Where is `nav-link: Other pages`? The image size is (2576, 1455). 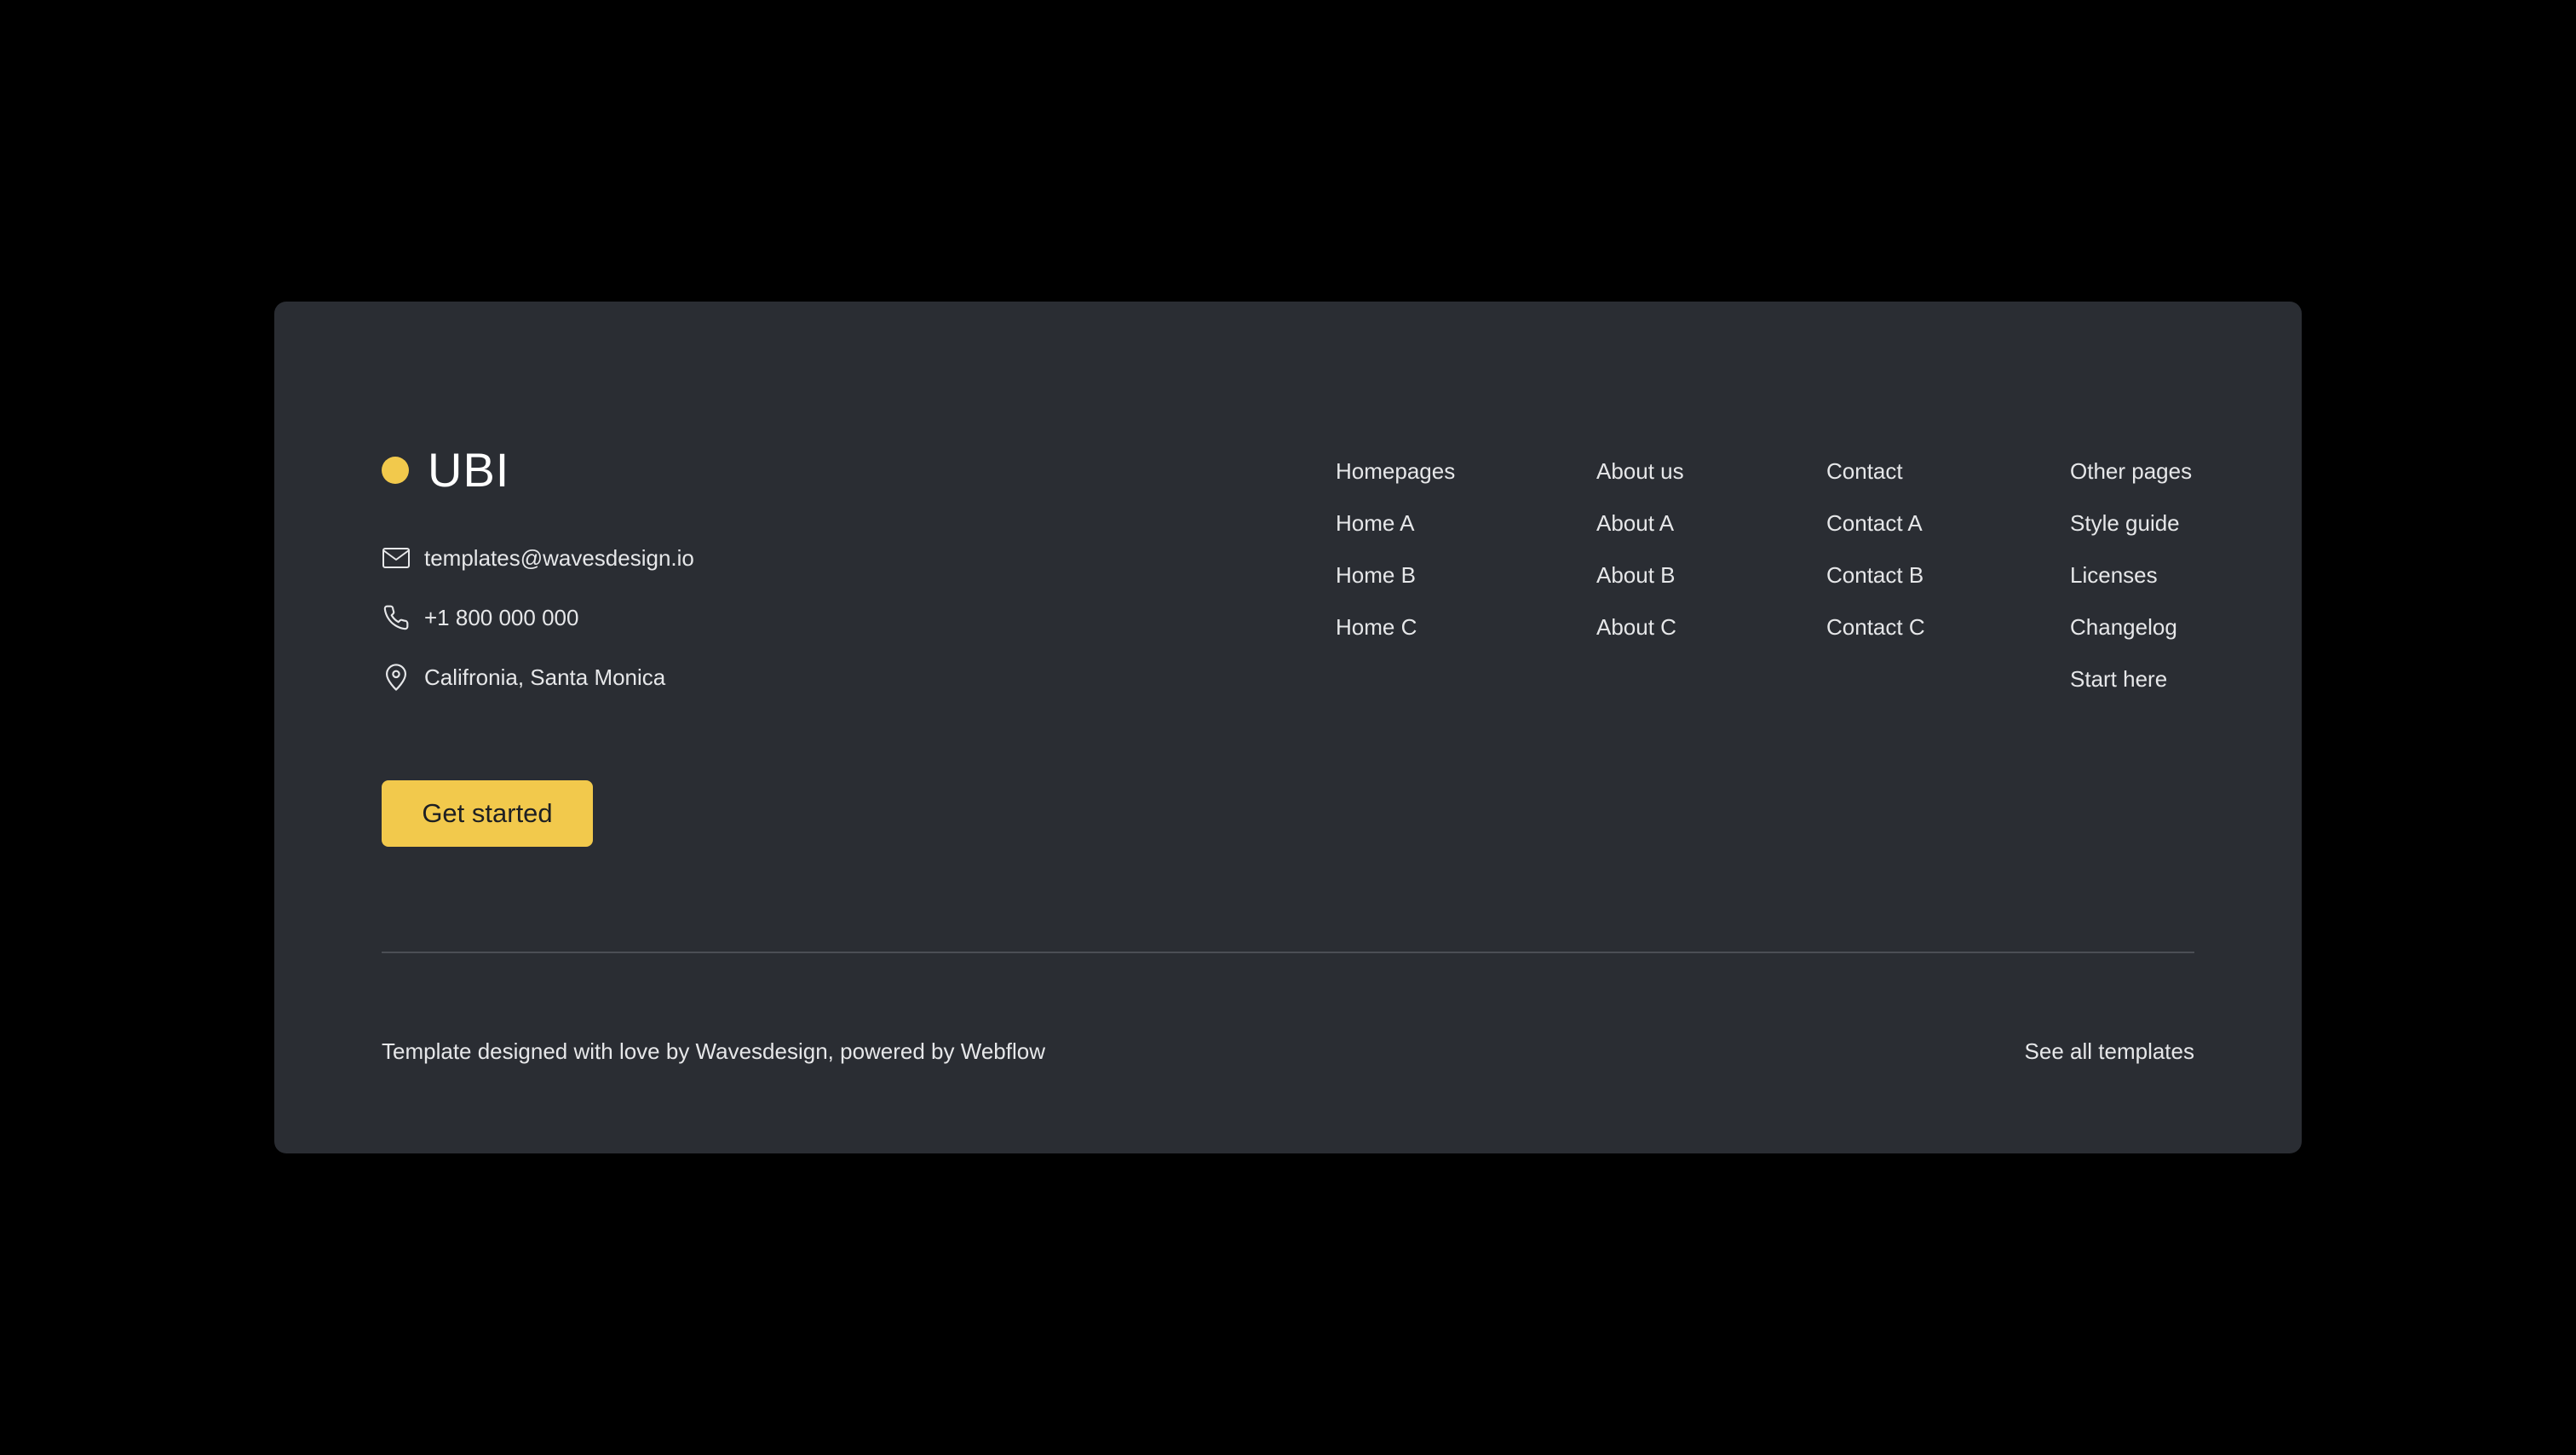
nav-link: Other pages is located at coordinates (2131, 486).